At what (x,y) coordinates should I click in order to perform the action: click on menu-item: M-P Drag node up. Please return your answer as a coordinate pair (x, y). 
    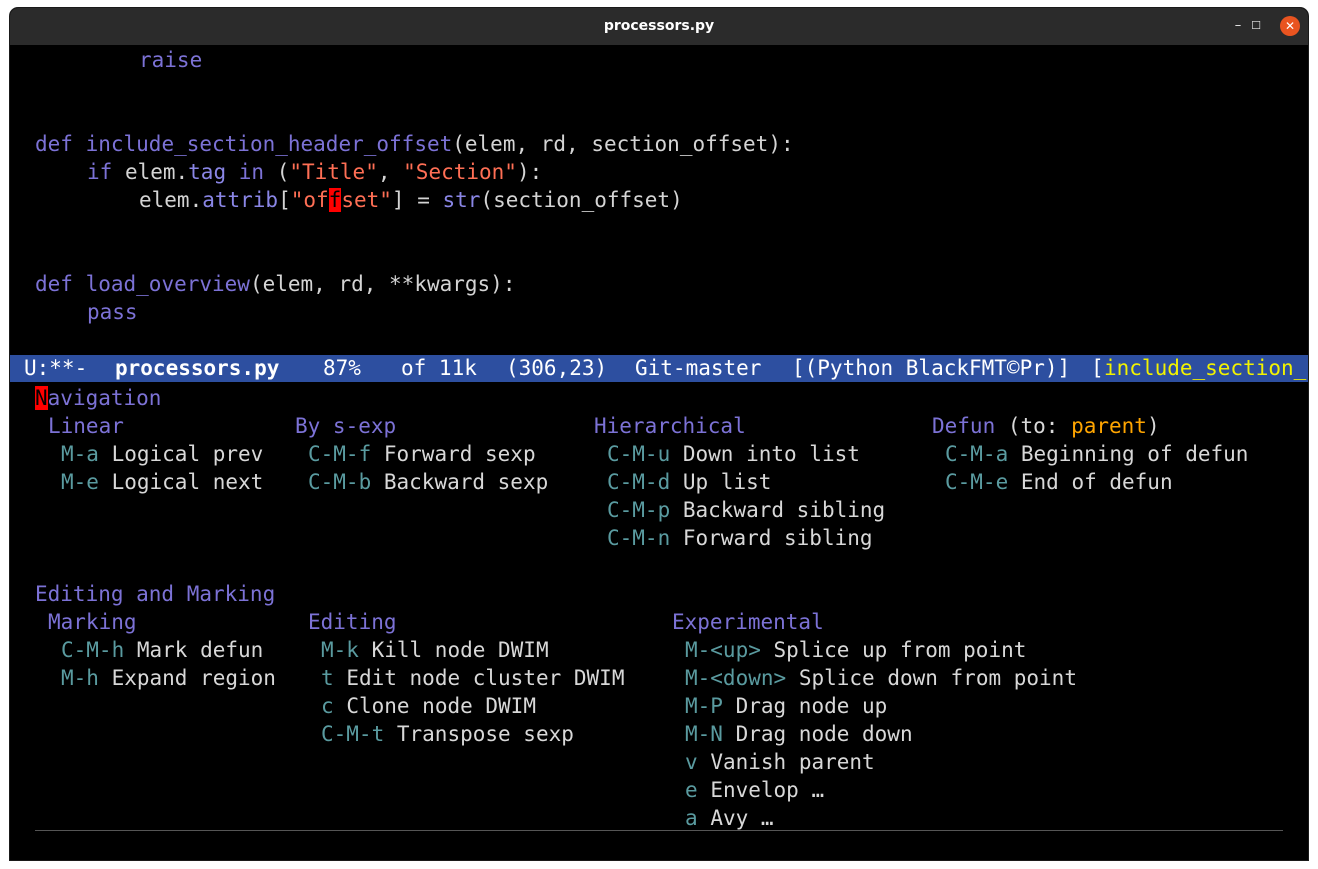
    Looking at the image, I should click on (786, 706).